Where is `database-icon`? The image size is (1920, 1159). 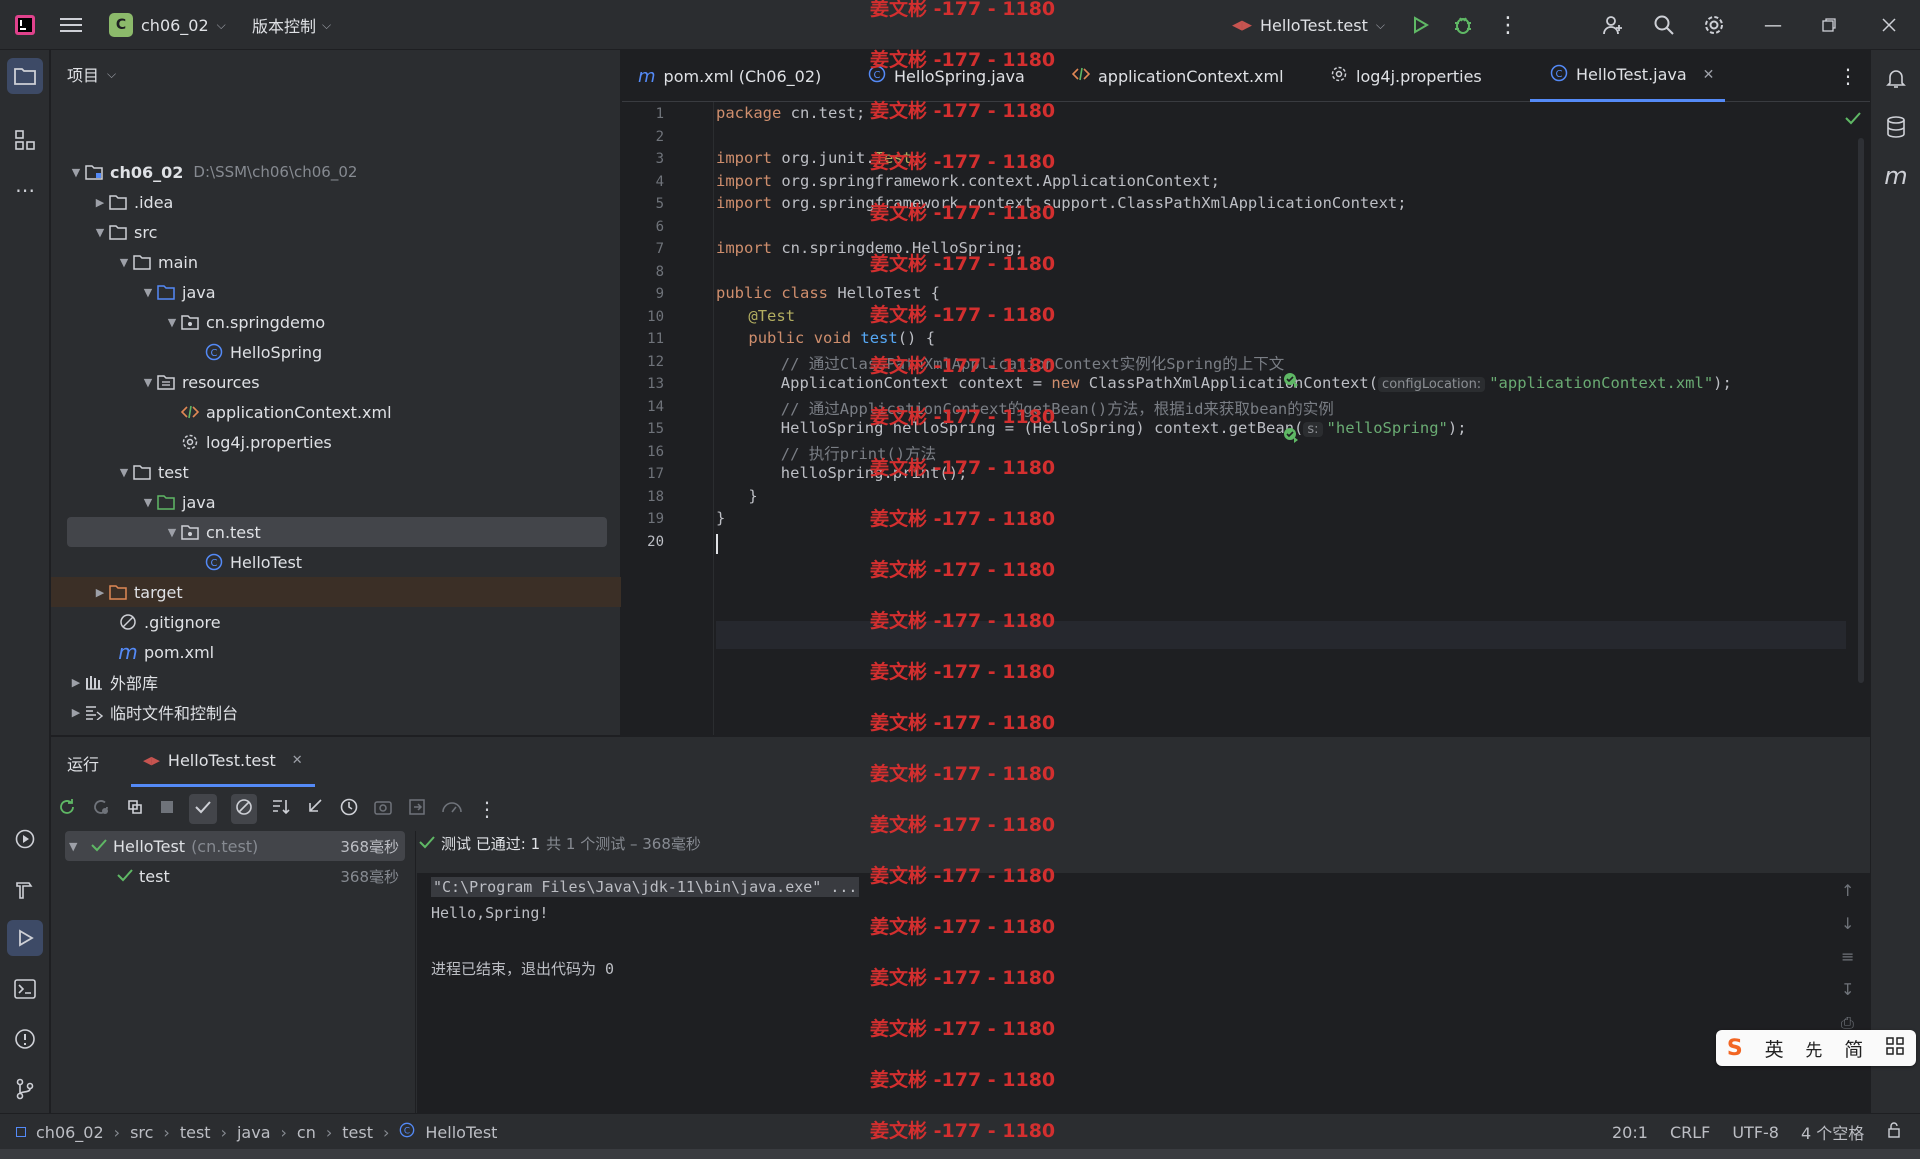 database-icon is located at coordinates (1896, 127).